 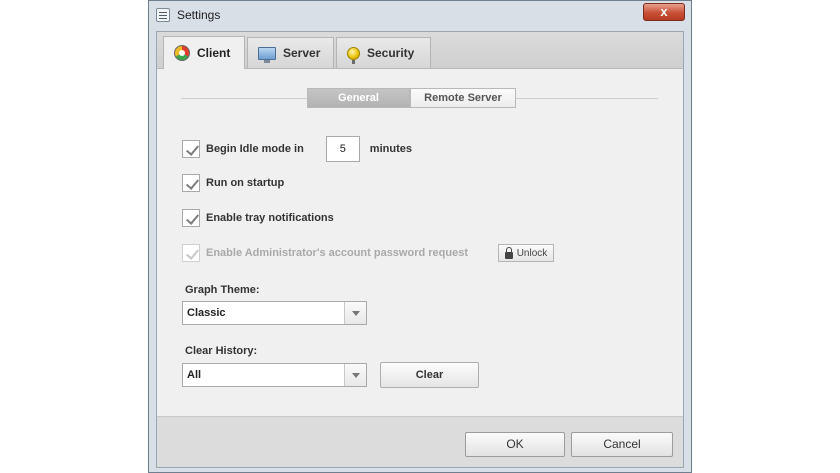 I want to click on tab-server-label: Server, so click(x=302, y=53).